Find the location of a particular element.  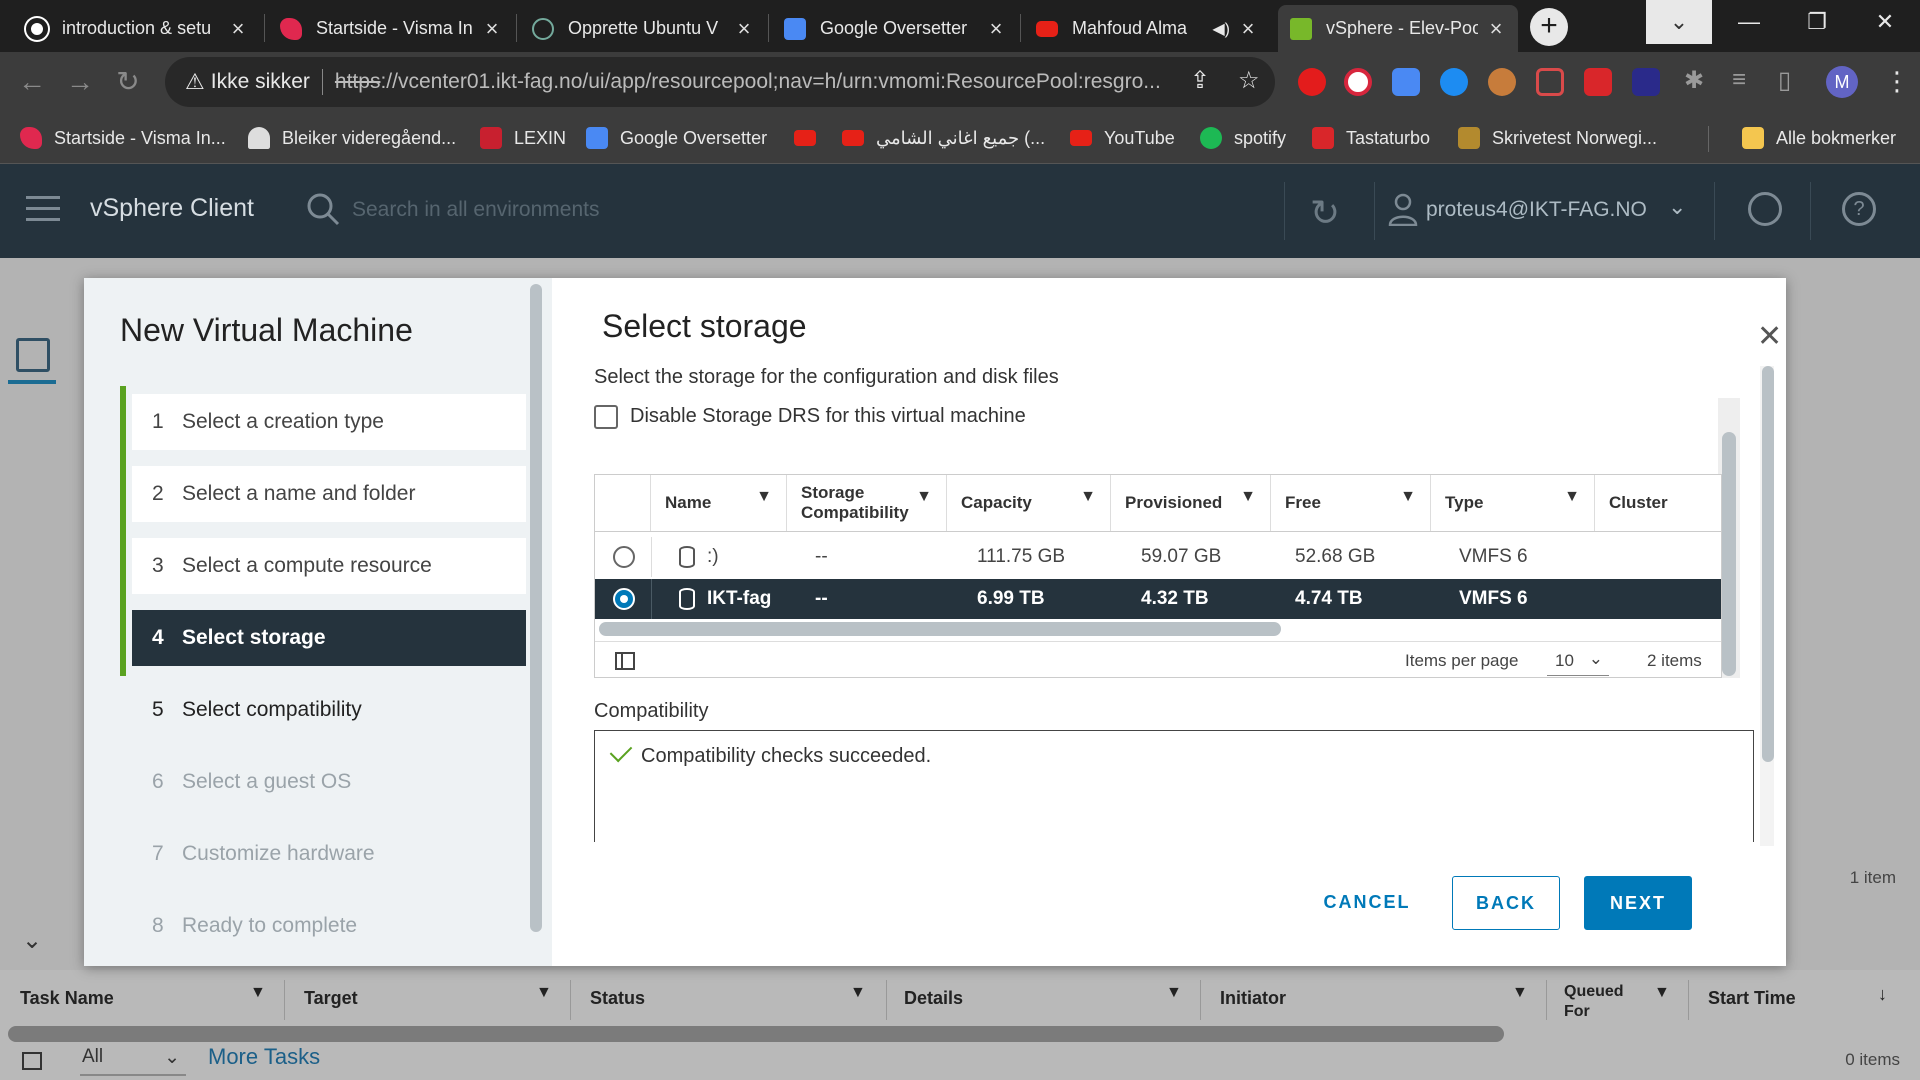

new-tab-button: + is located at coordinates (1549, 27).